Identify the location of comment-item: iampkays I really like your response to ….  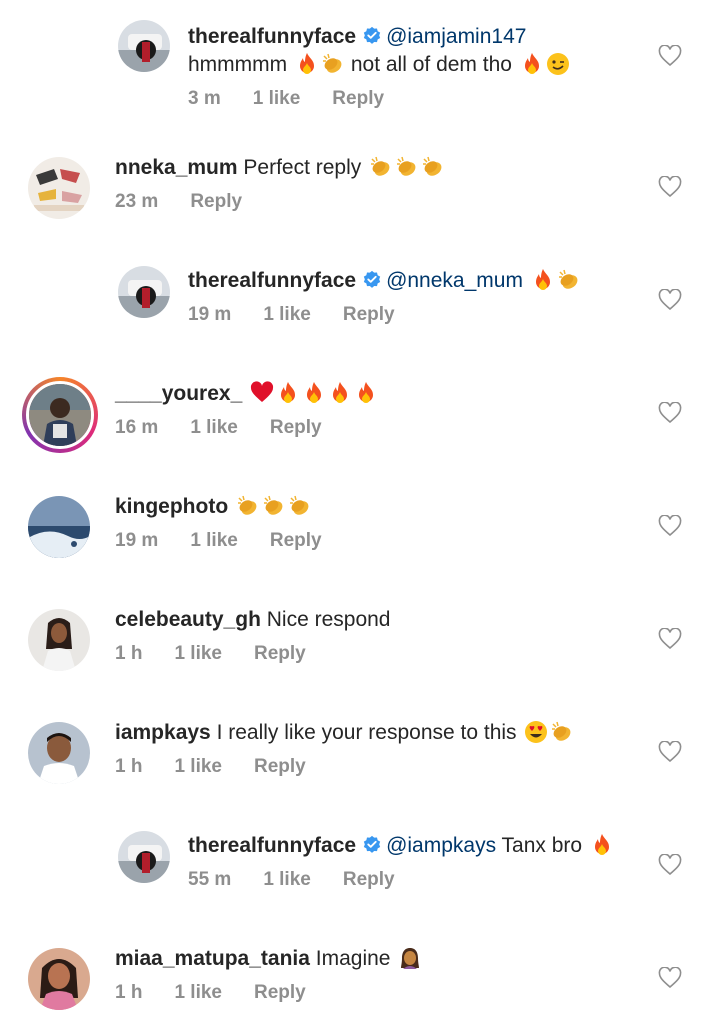
(360, 755).